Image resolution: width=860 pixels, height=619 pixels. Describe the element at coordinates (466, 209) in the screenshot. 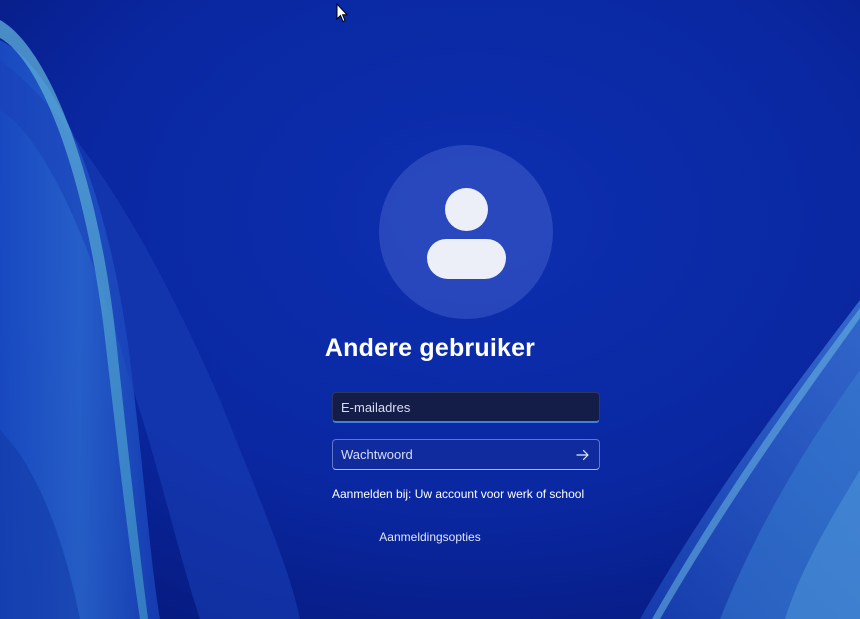

I see `avatar-head` at that location.